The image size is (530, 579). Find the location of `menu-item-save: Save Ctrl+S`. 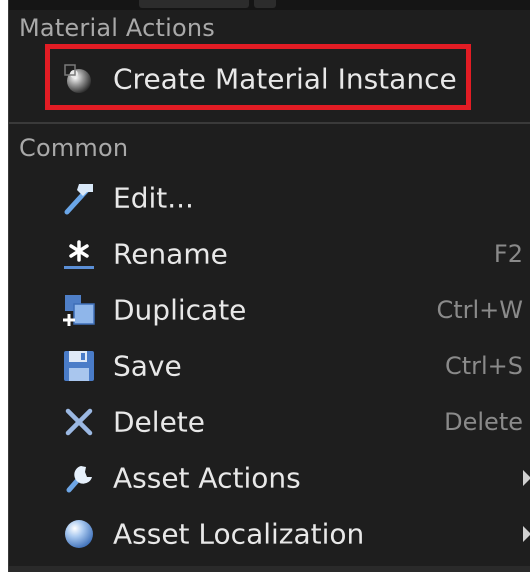

menu-item-save: Save Ctrl+S is located at coordinates (269, 366).